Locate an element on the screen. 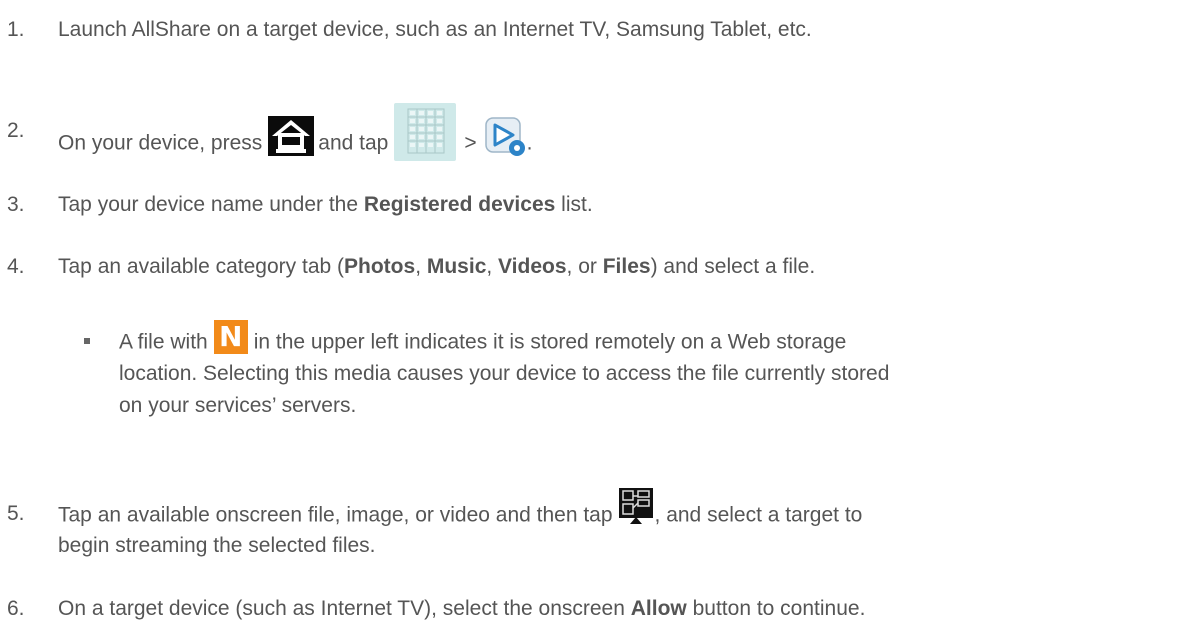  step-number: 5. is located at coordinates (16, 513).